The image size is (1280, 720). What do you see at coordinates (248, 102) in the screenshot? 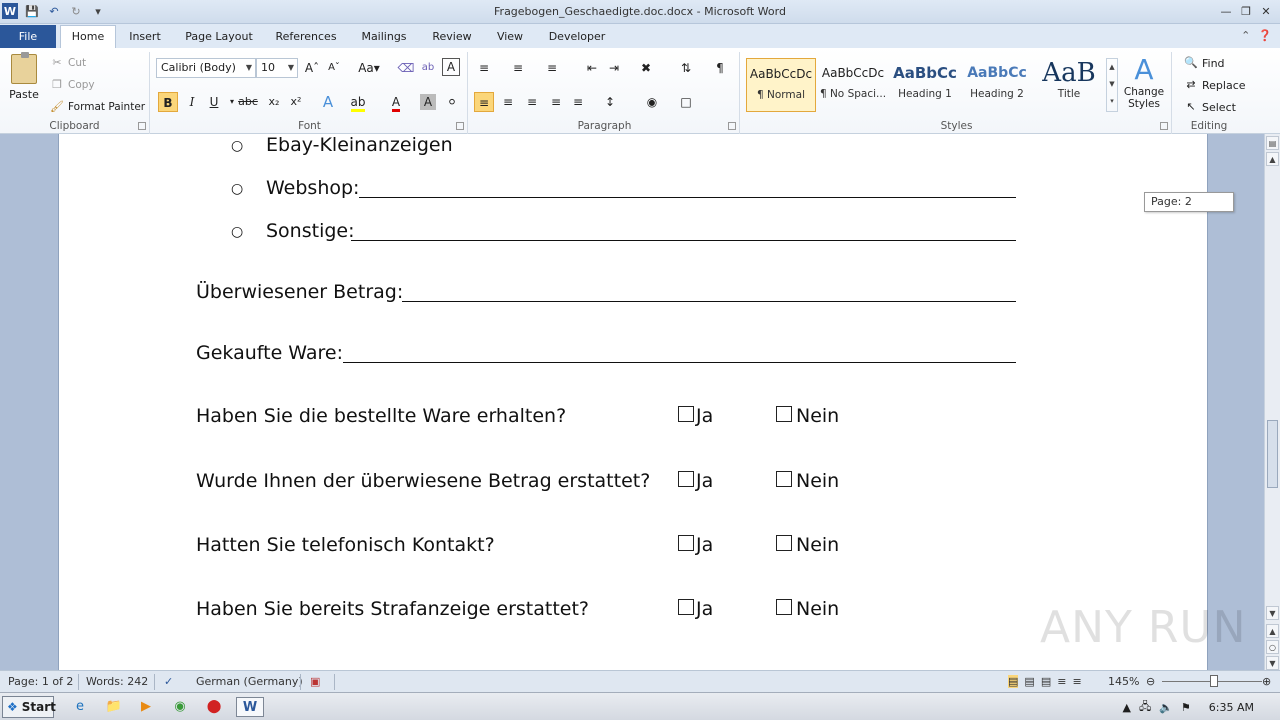
I see `strikethrough-button: abc` at bounding box center [248, 102].